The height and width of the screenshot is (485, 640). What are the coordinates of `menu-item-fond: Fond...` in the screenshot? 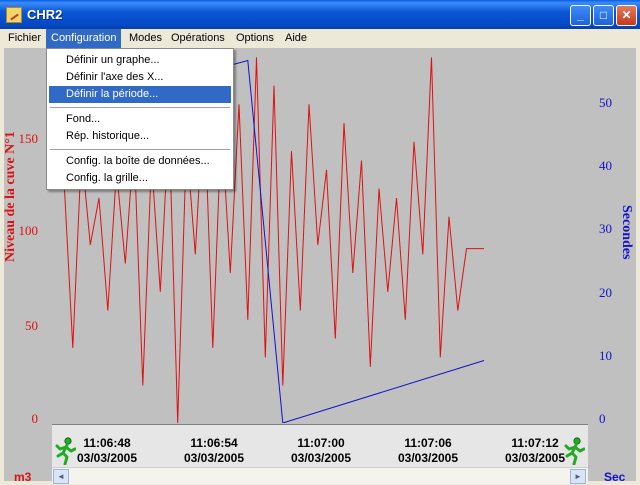 It's located at (140, 119).